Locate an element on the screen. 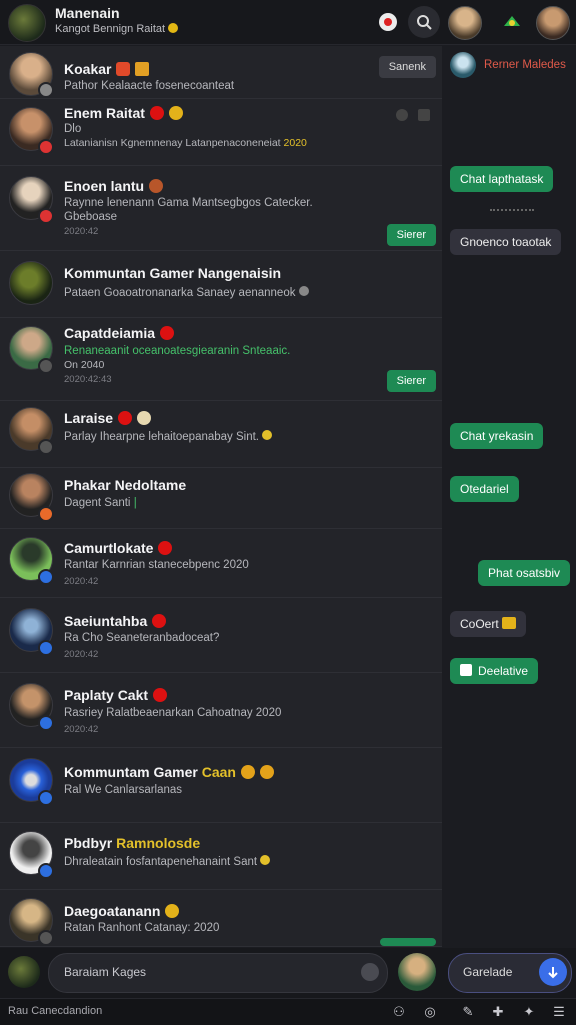  chat-message: Ra Cho Seaneteranbadoceat? is located at coordinates (142, 638).